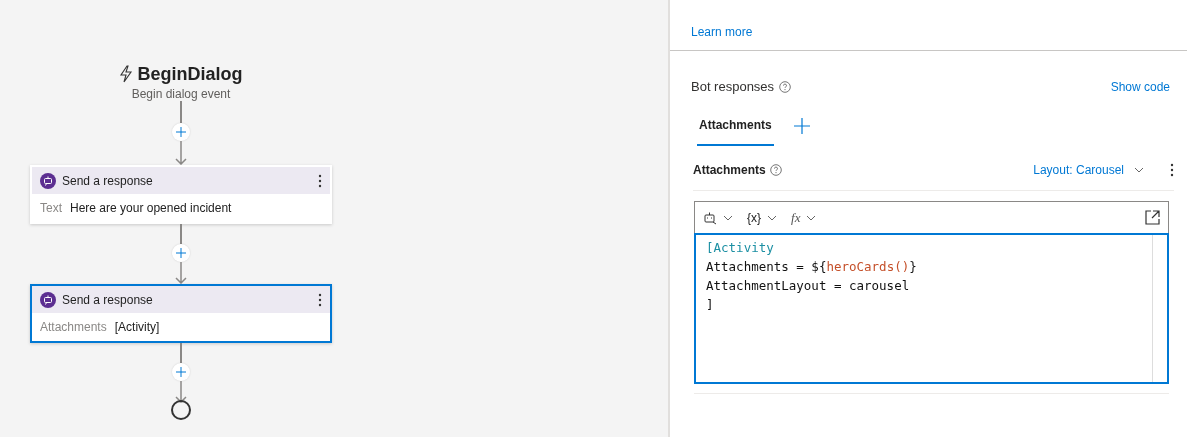 The width and height of the screenshot is (1187, 437). I want to click on action-card: Send a response Text Here are your opened incident, so click(181, 194).